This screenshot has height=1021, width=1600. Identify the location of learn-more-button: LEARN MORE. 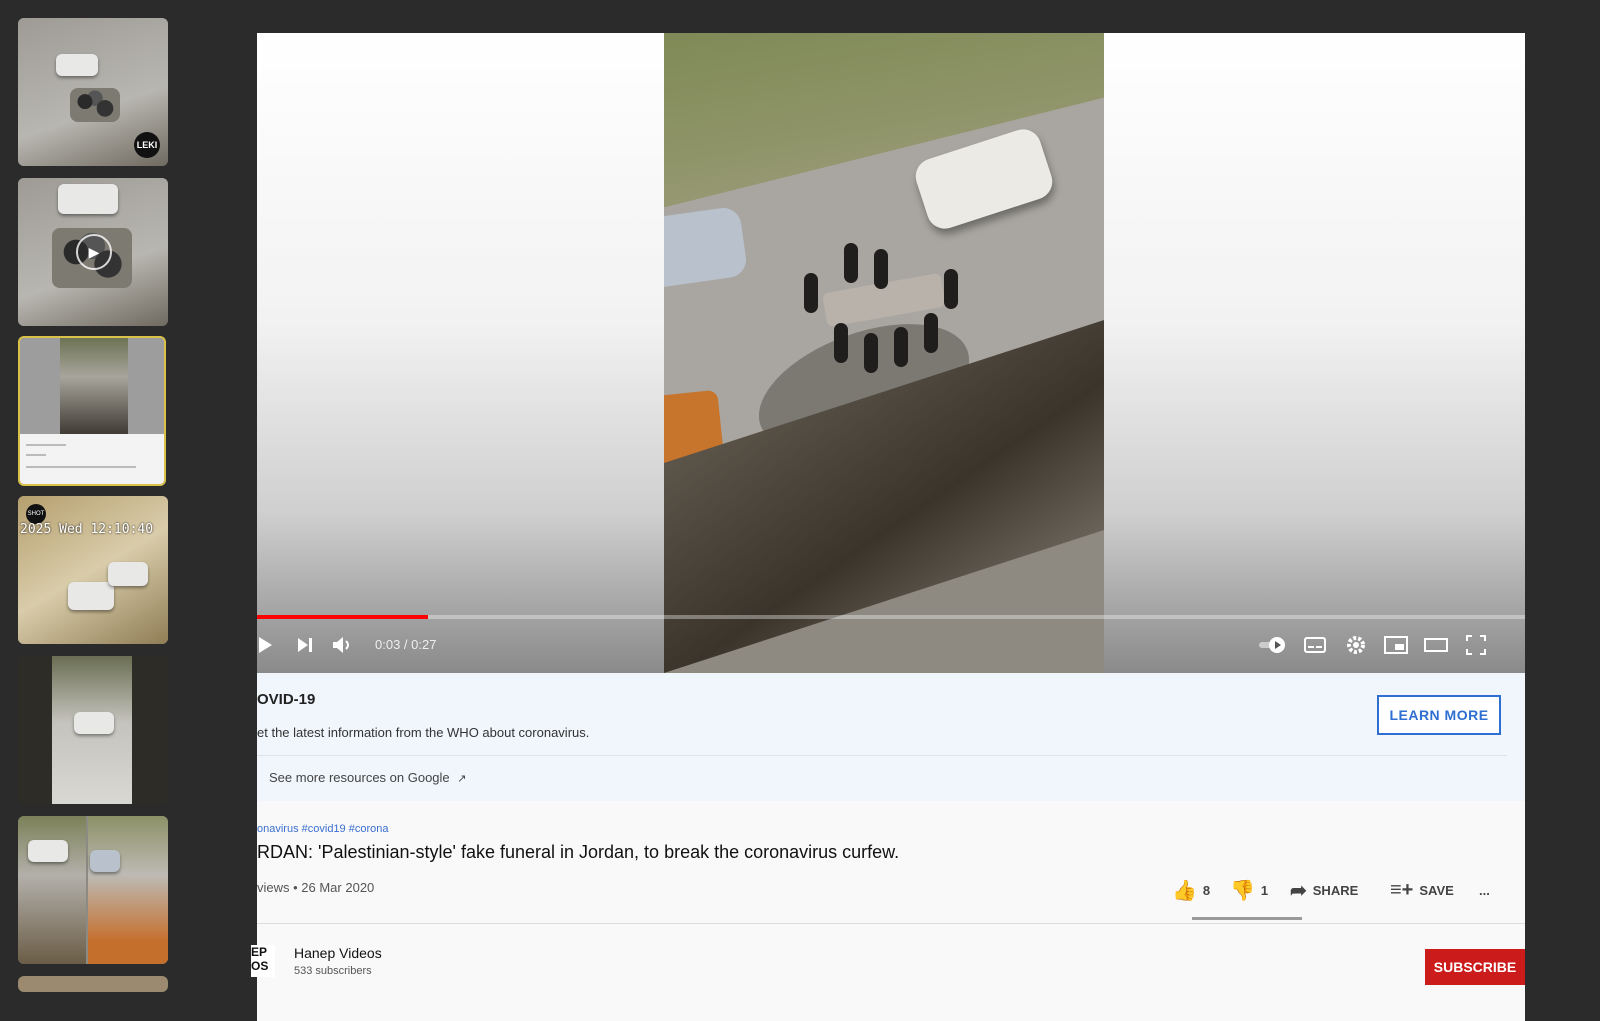
(1439, 715).